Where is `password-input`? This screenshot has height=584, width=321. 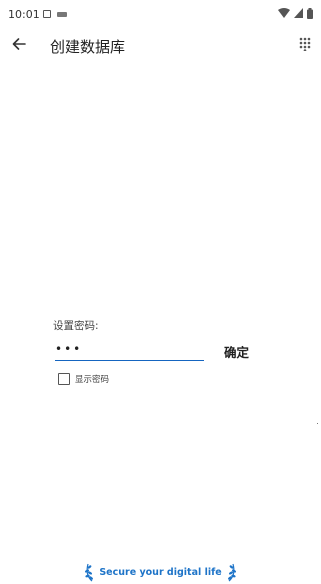 password-input is located at coordinates (129, 350).